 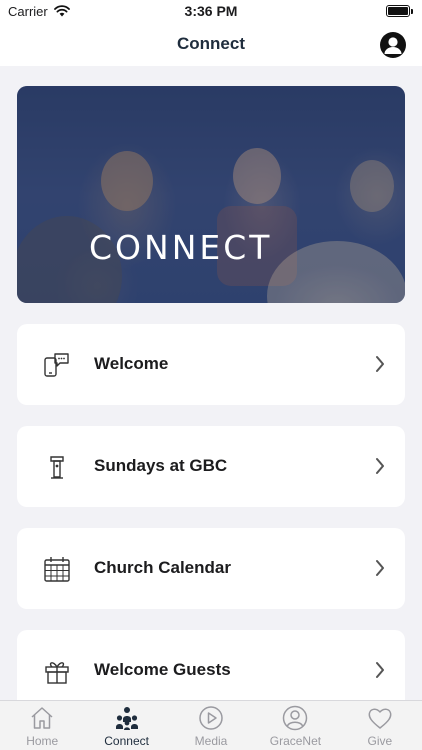 I want to click on sundays-label: Sundays at GBC, so click(x=161, y=465).